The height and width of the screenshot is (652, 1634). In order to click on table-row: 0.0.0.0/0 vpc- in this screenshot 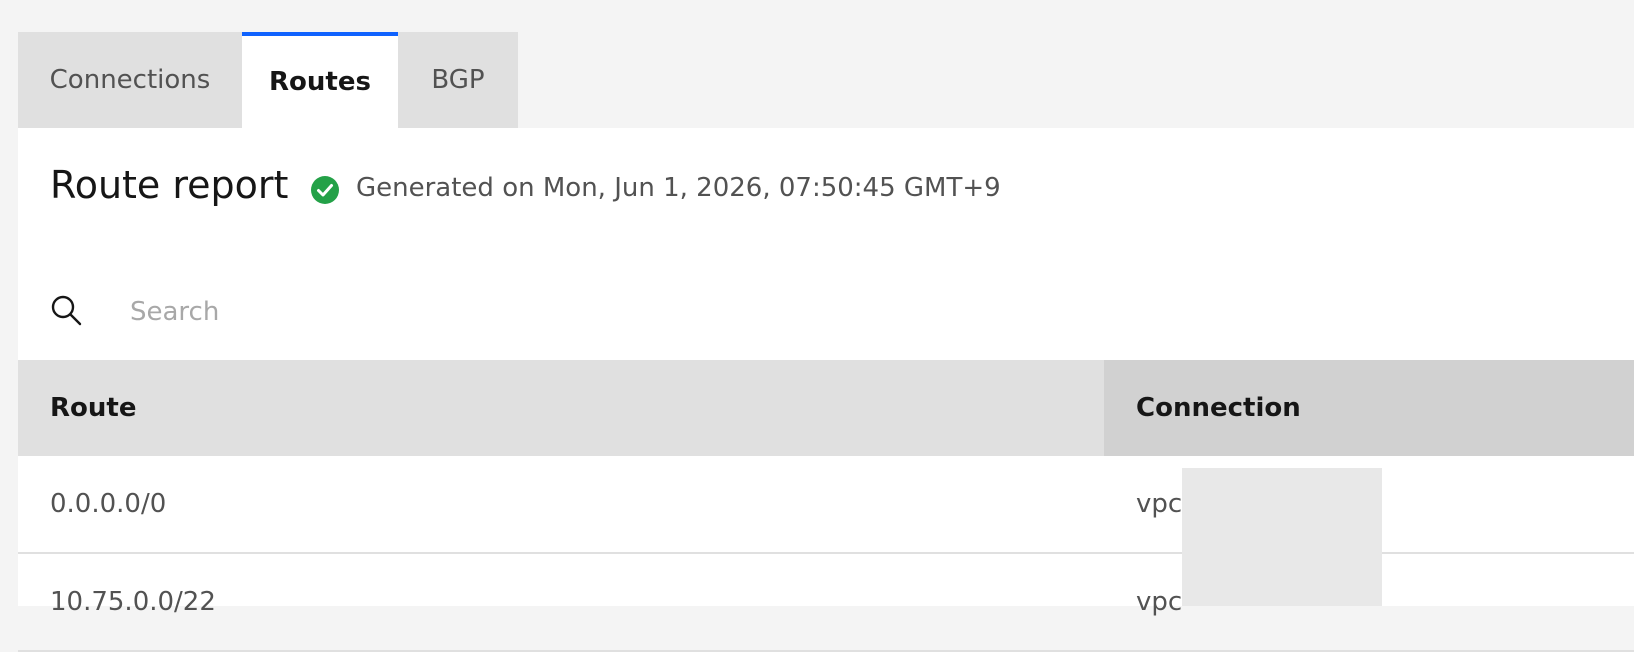, I will do `click(826, 505)`.